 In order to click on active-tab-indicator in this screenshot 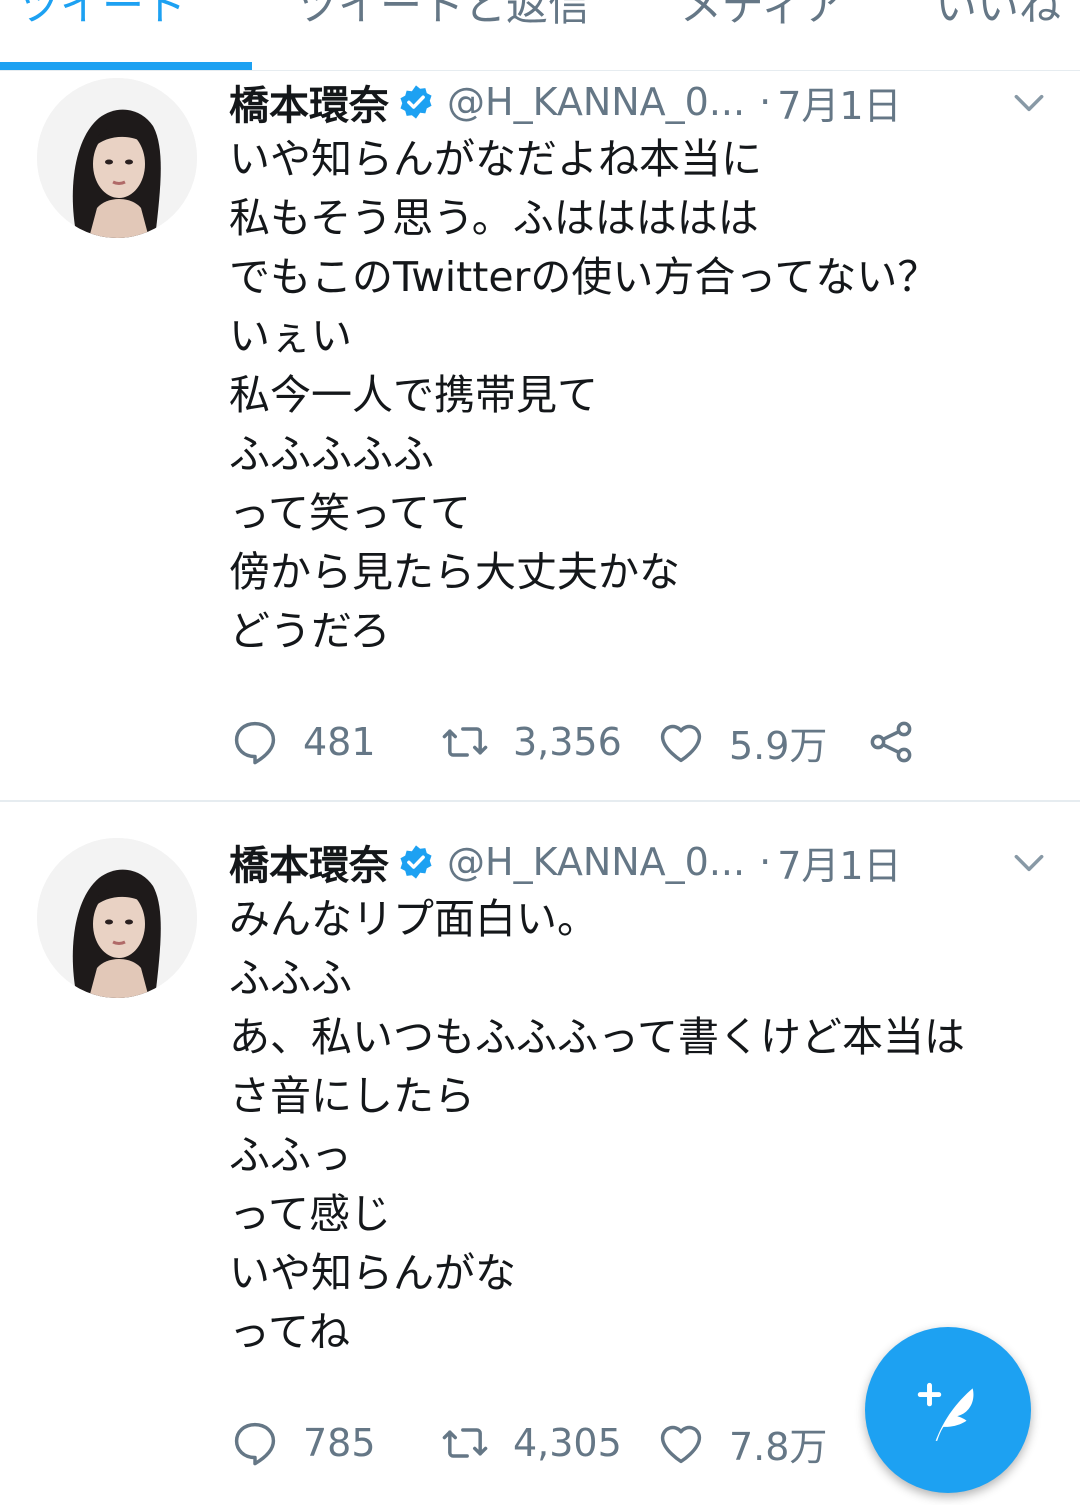, I will do `click(126, 66)`.